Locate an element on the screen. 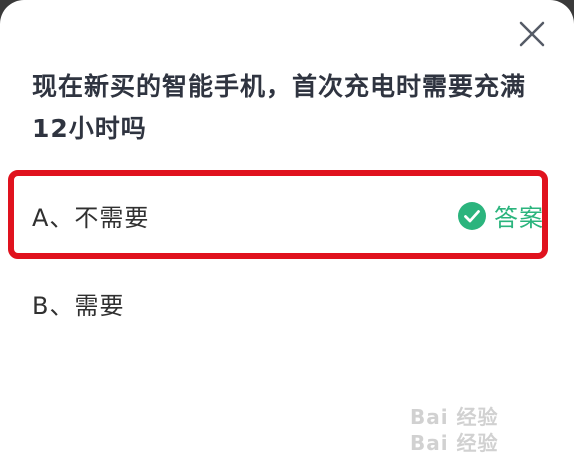  check-circle-icon is located at coordinates (472, 215).